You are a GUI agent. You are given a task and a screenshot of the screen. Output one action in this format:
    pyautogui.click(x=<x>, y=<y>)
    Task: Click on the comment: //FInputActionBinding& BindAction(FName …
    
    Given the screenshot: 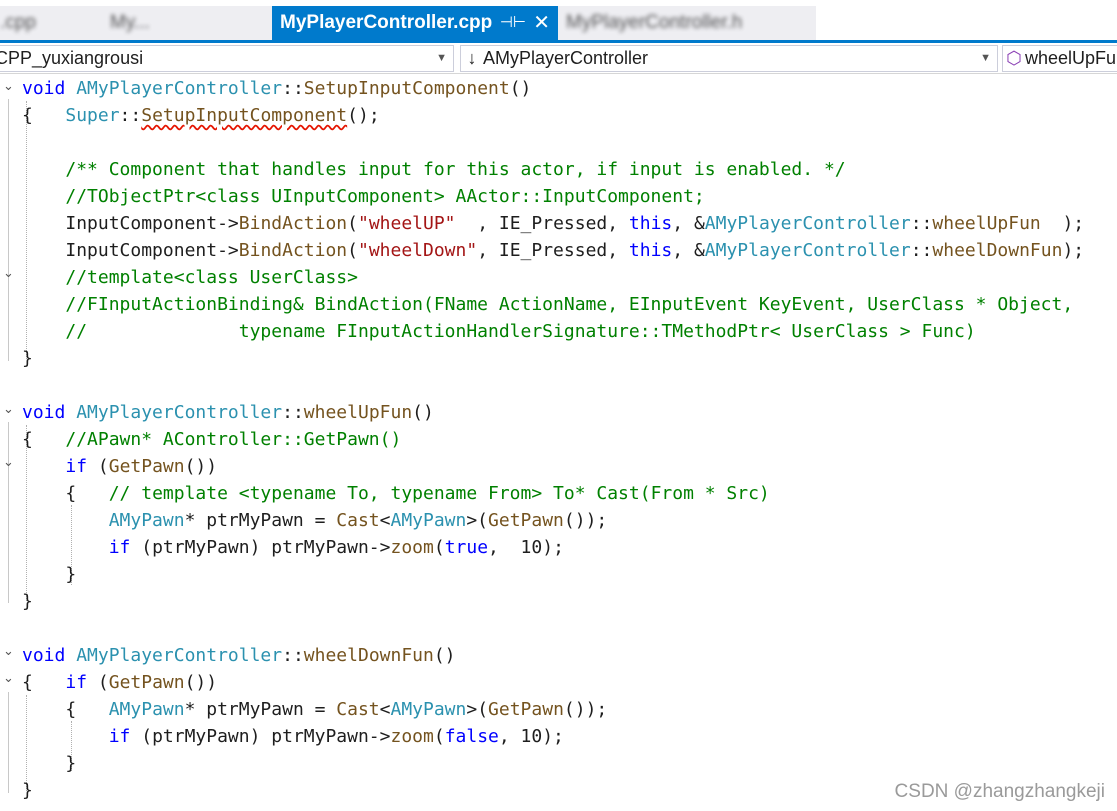 What is the action you would take?
    pyautogui.click(x=569, y=304)
    